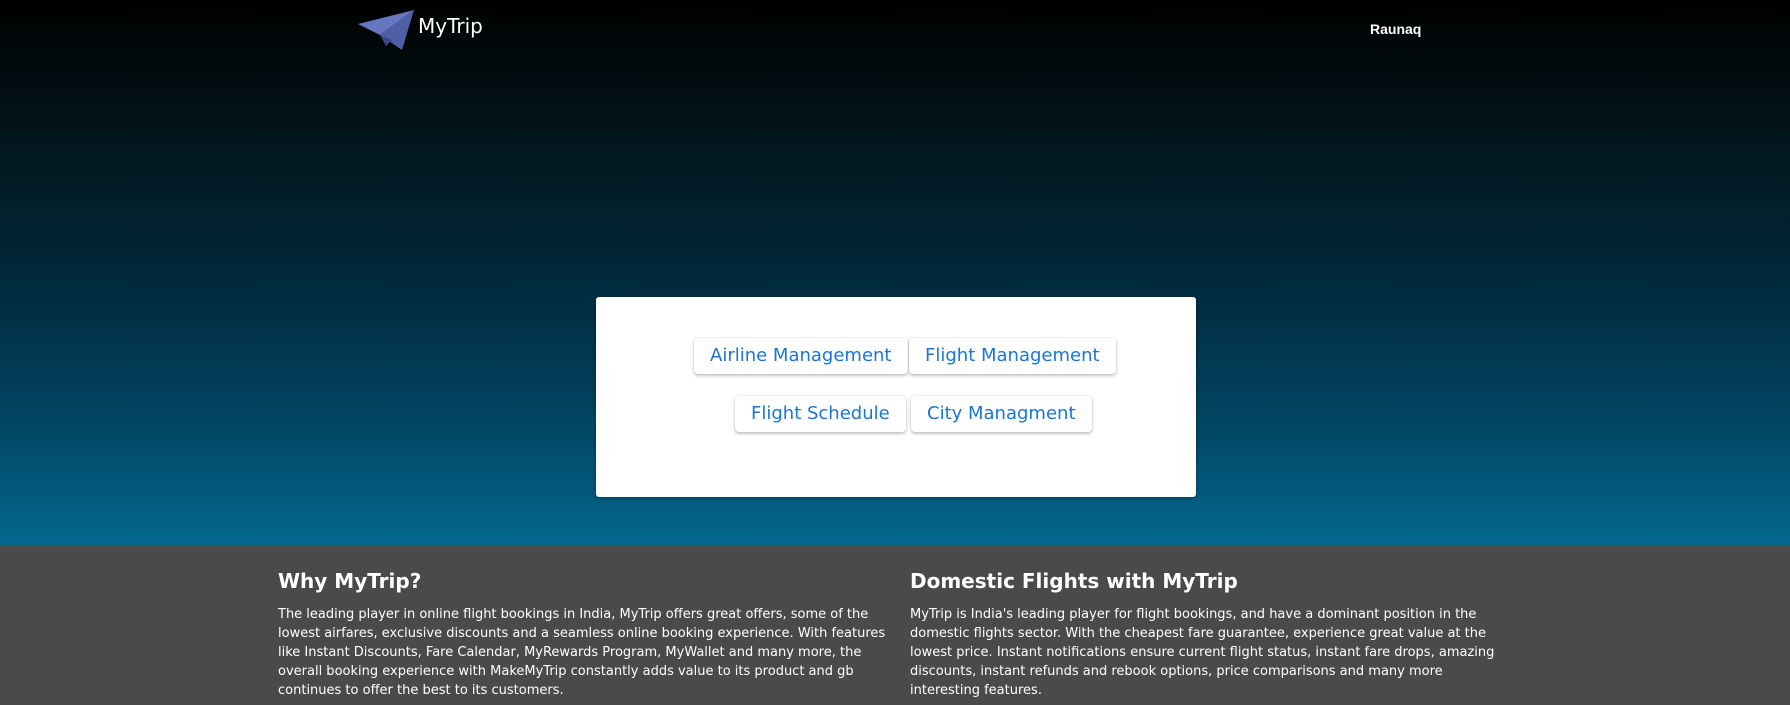 Image resolution: width=1790 pixels, height=705 pixels. Describe the element at coordinates (1074, 581) in the screenshot. I see `domestic-flights-title: Domestic Flights with MyTrip` at that location.